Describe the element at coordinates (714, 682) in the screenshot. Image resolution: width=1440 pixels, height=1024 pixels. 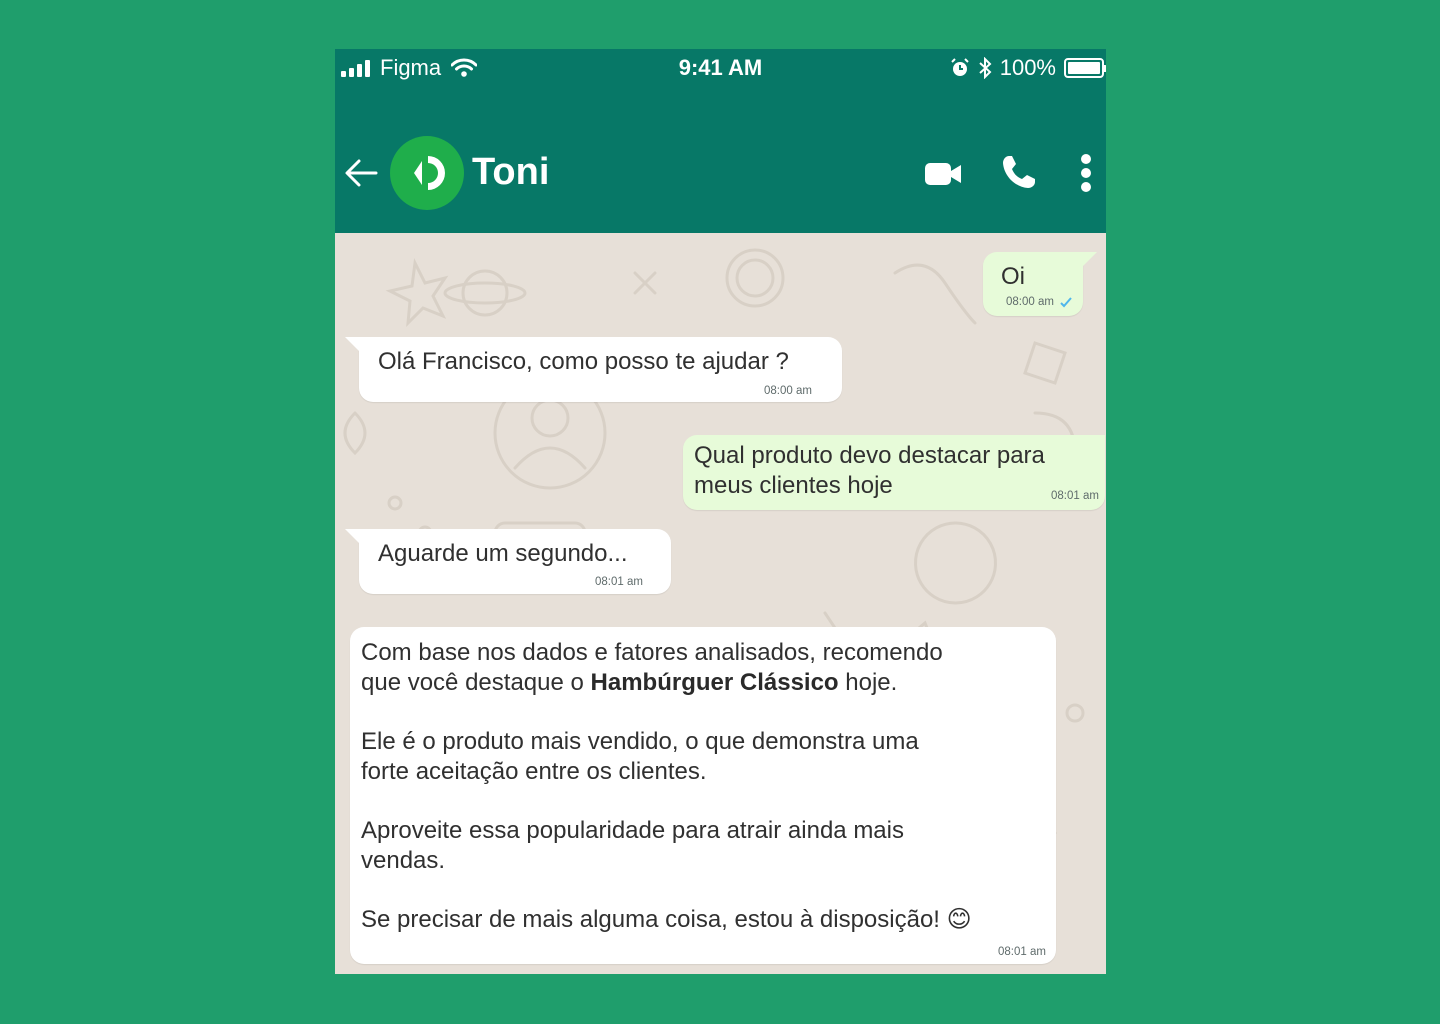
I see `highlighted-product: Hambúrguer Clássico` at that location.